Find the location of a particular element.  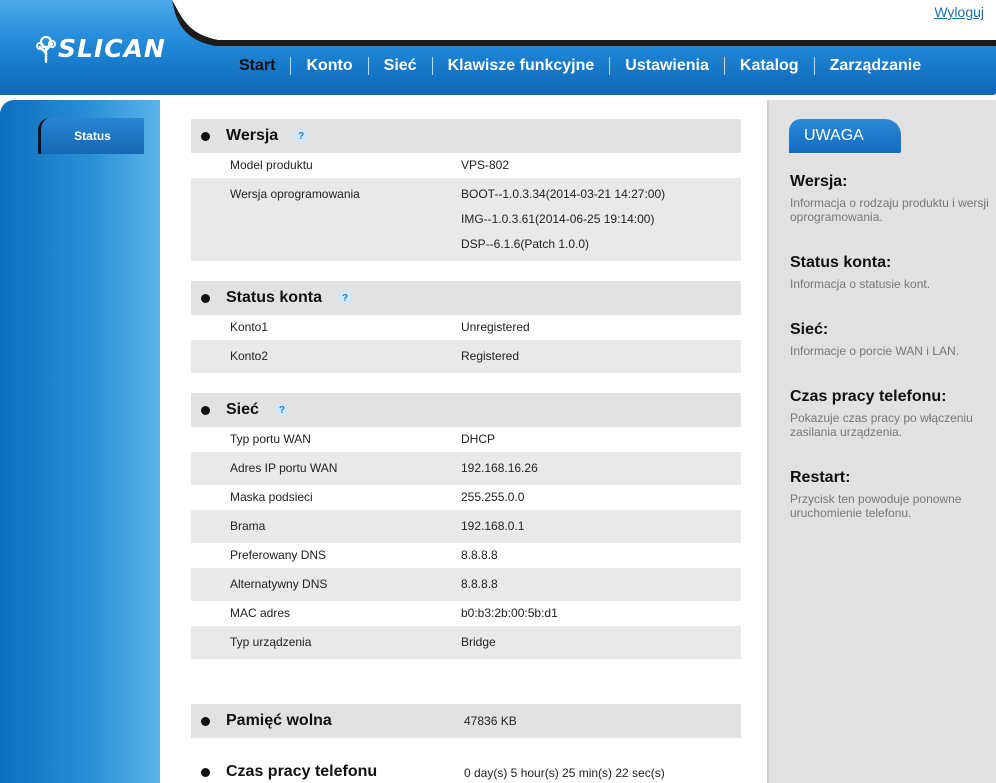

row-label: Konto2 is located at coordinates (249, 356).